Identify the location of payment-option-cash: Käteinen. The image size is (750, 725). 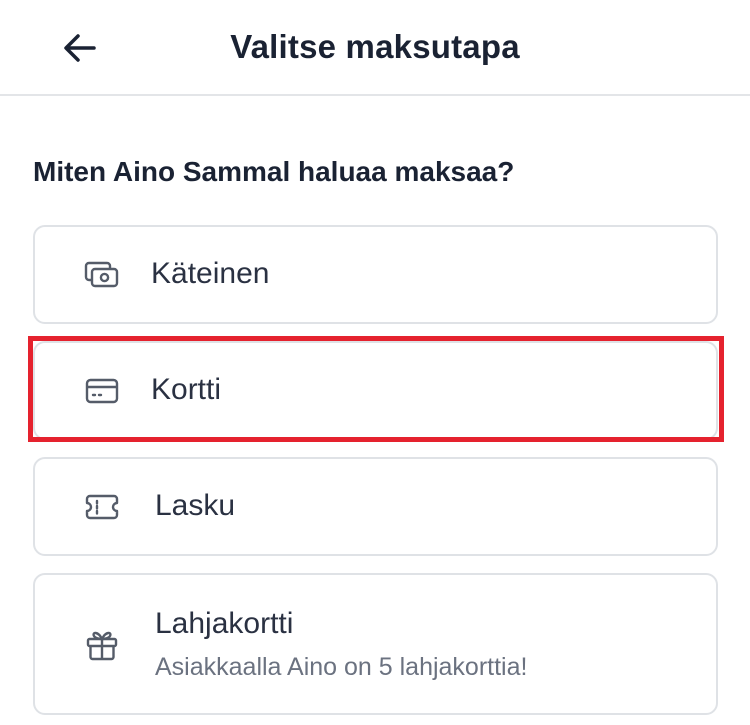
(375, 274).